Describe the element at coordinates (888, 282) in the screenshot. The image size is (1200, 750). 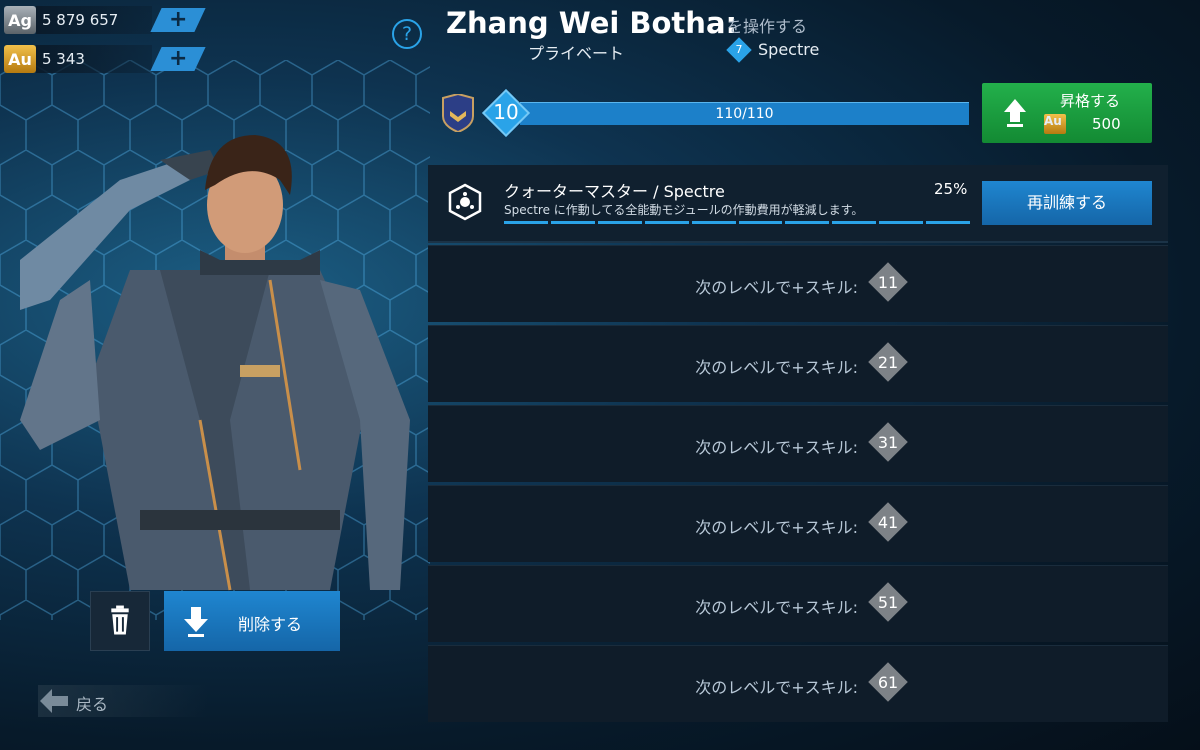
I see `unlock-level: 11` at that location.